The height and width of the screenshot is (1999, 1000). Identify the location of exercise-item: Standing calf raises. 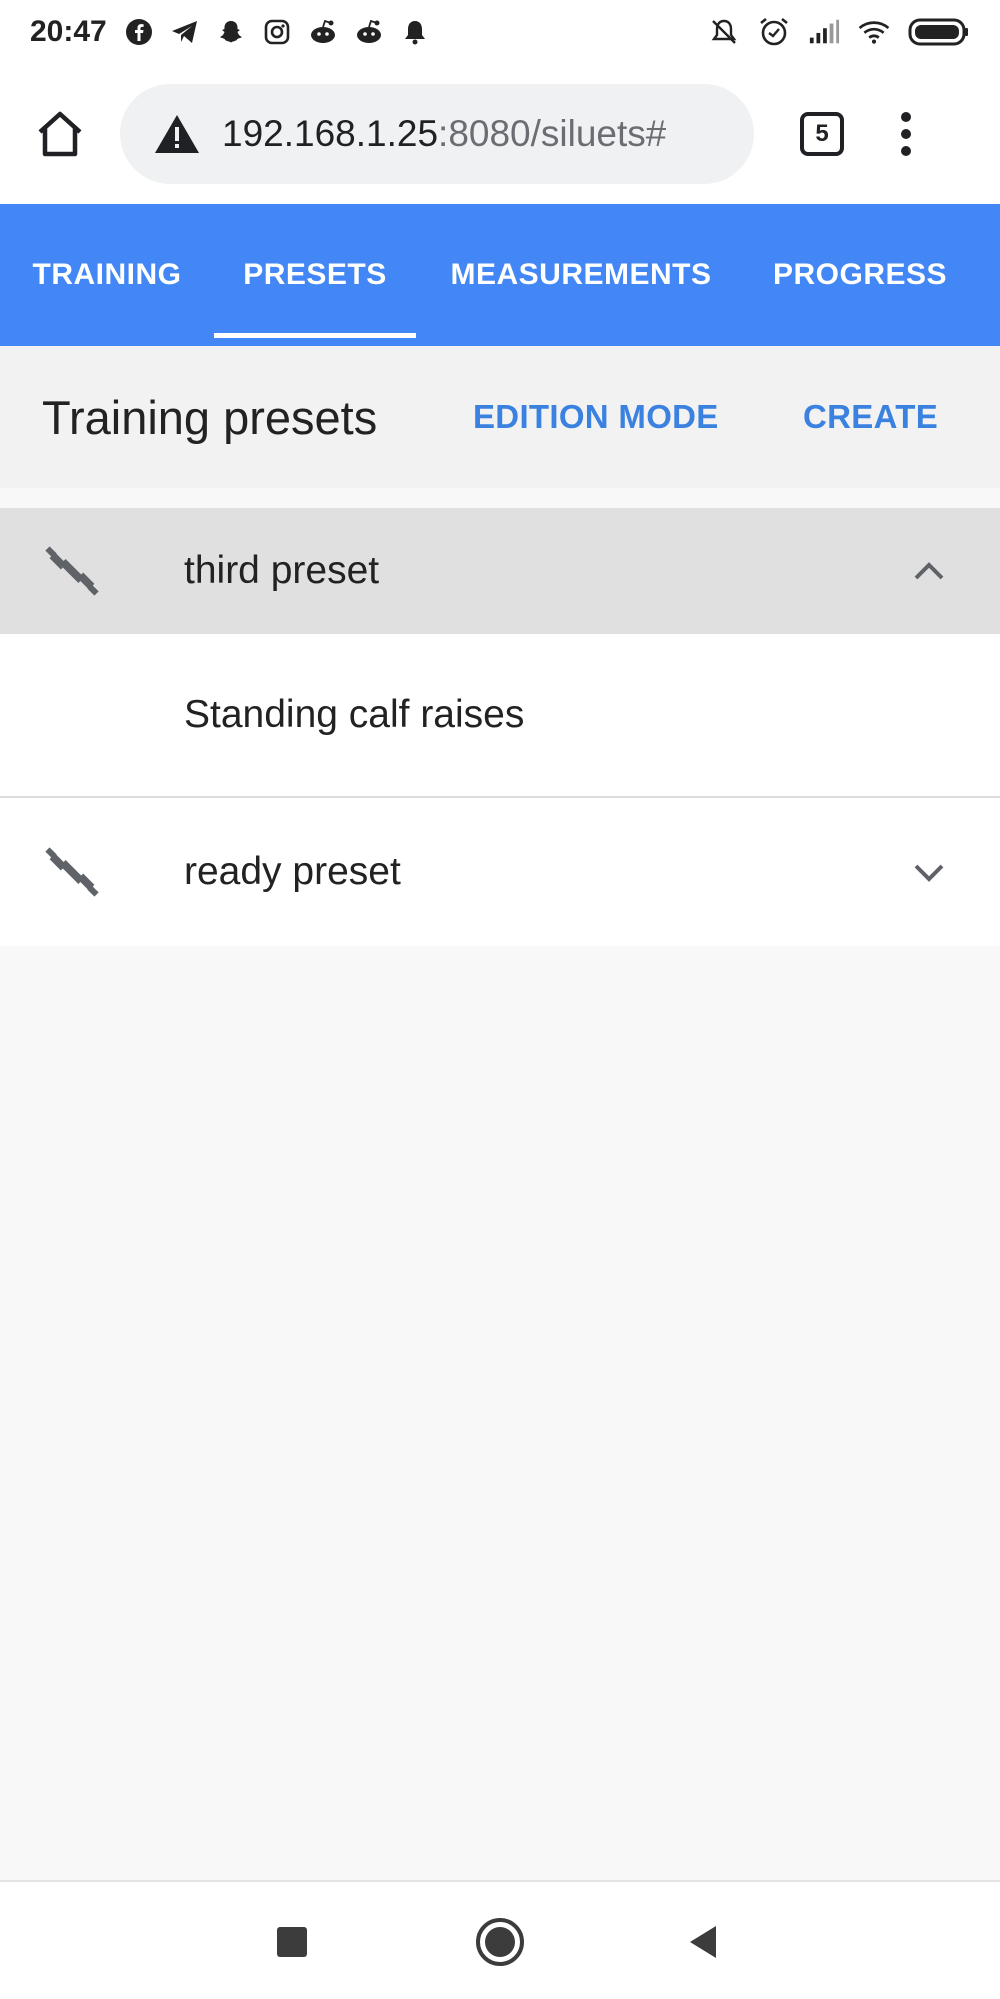
(500, 716).